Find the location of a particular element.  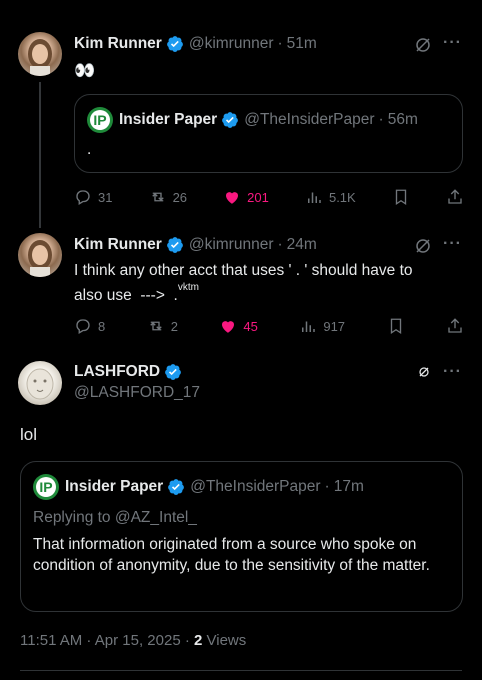

views-button: 5.1K is located at coordinates (330, 197).